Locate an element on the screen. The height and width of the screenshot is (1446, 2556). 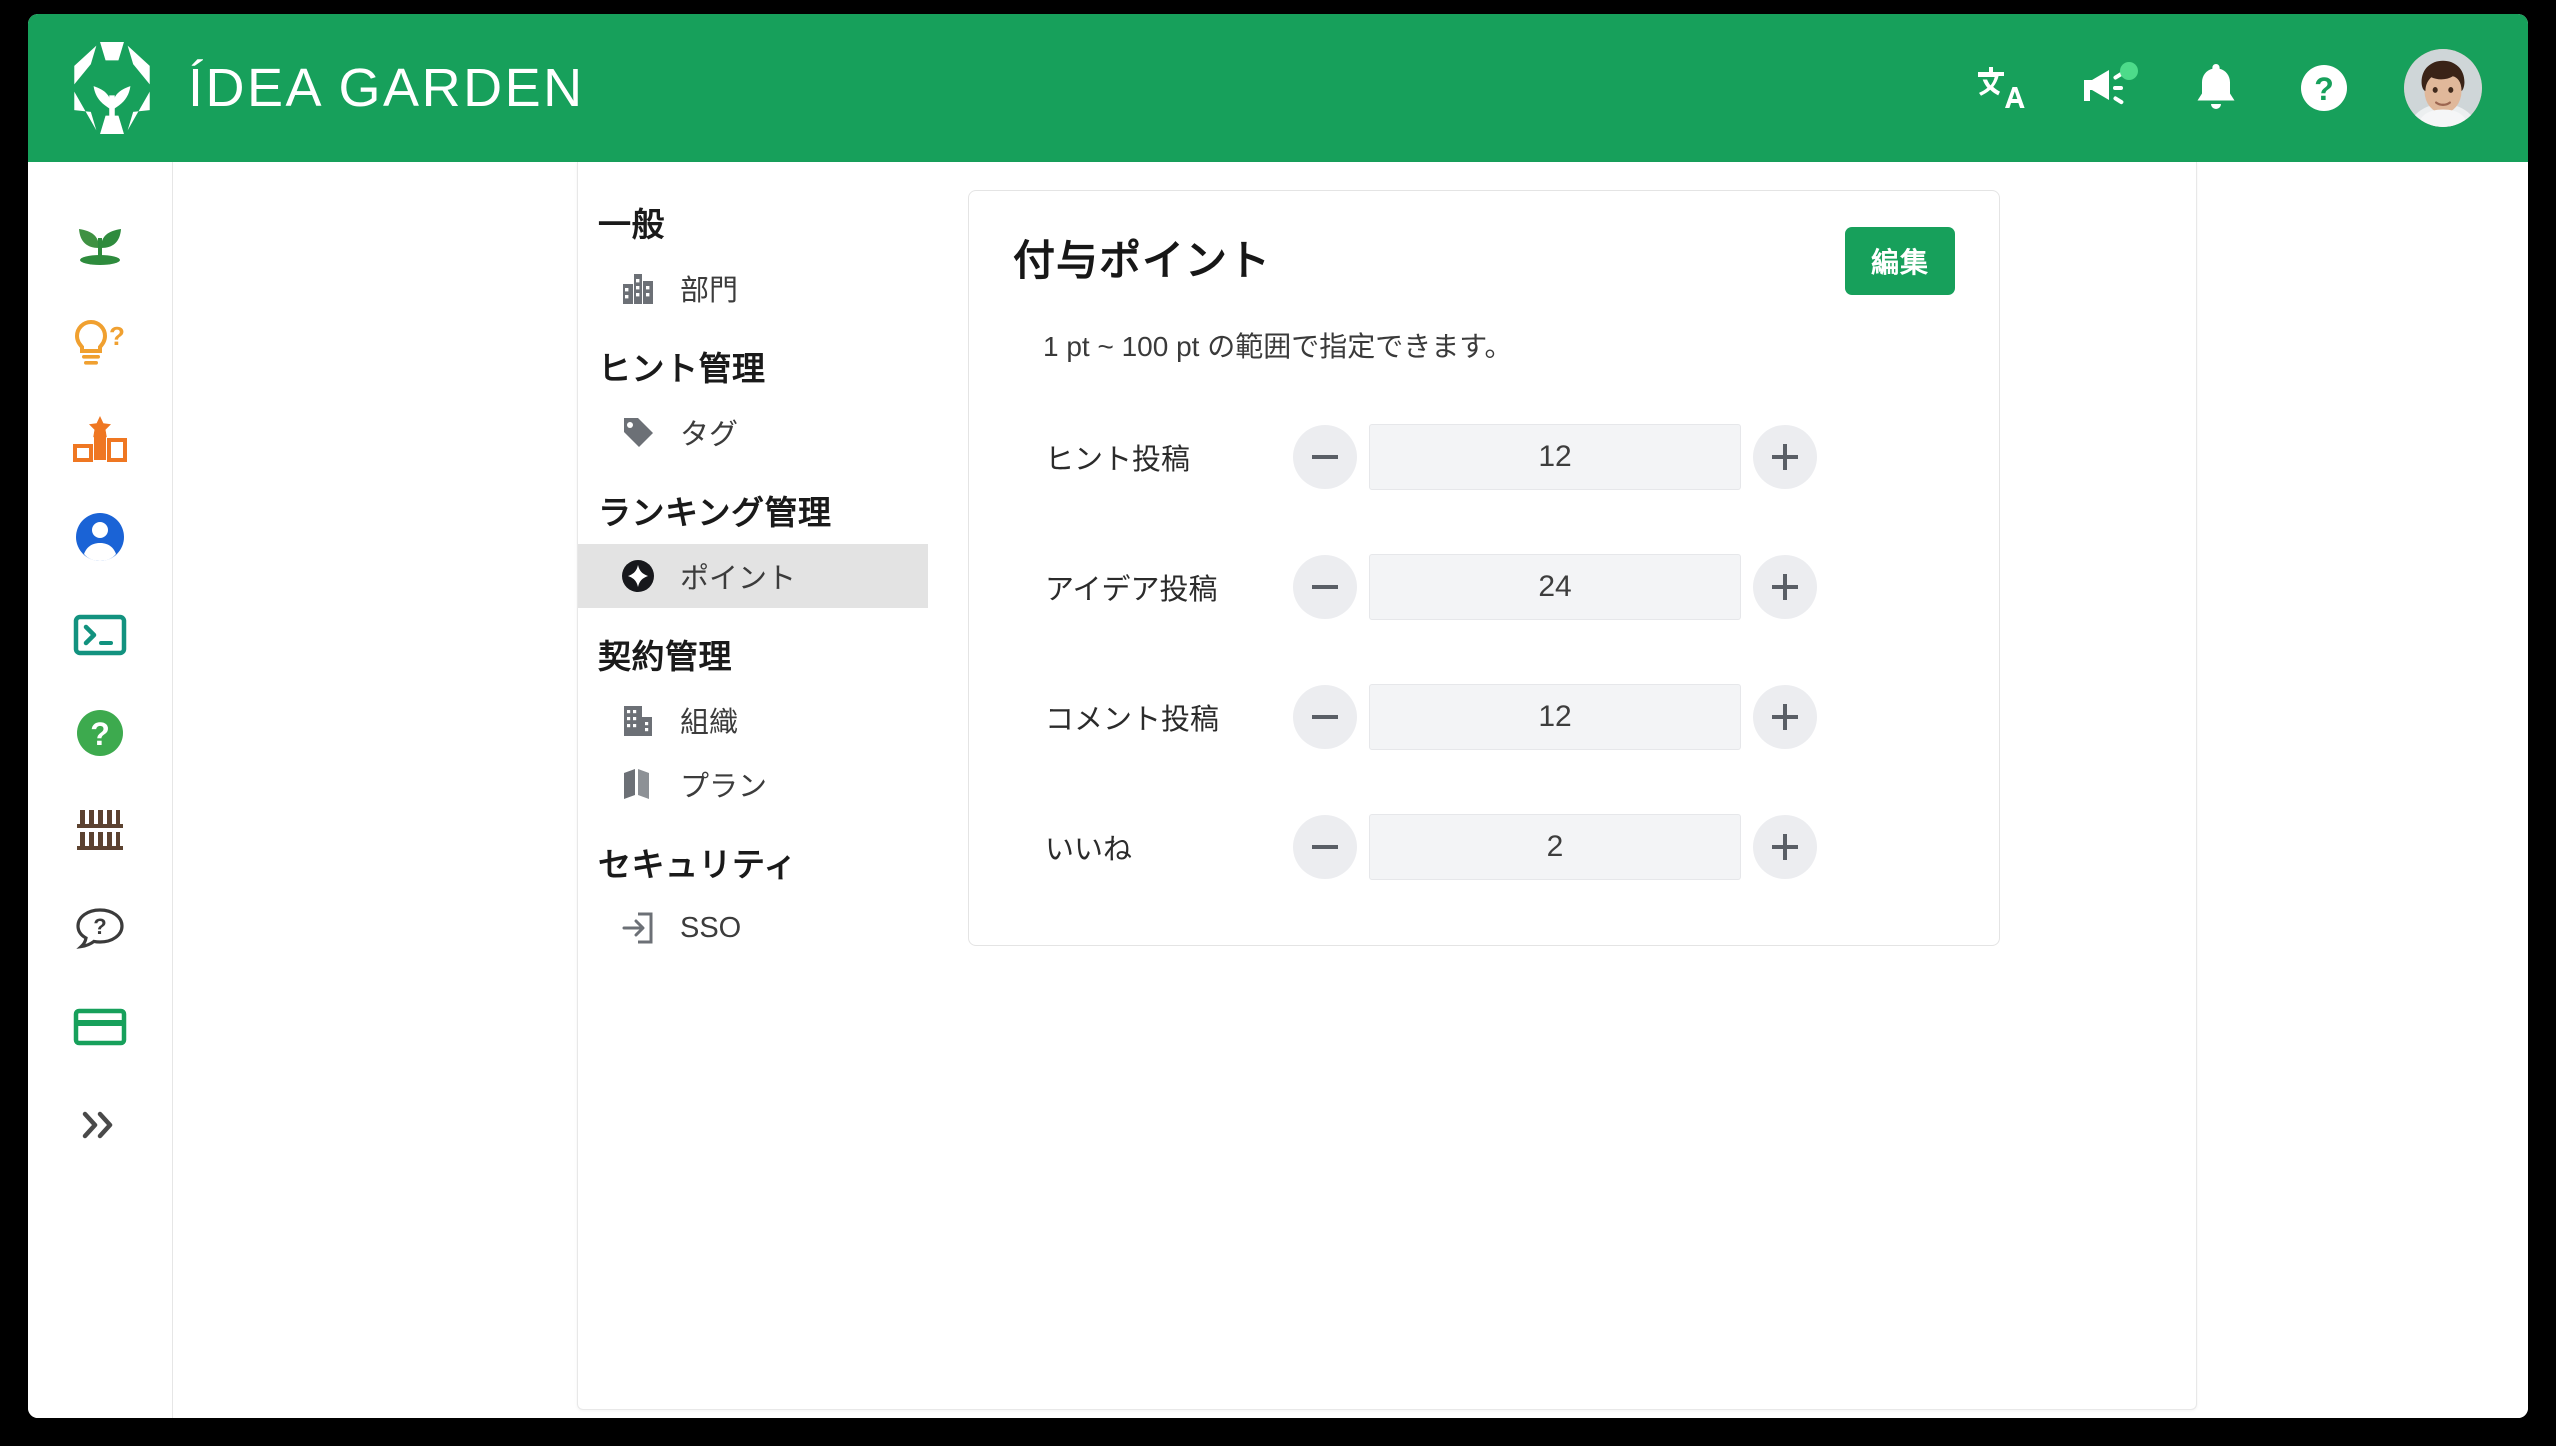
translate-icon is located at coordinates (2000, 88).